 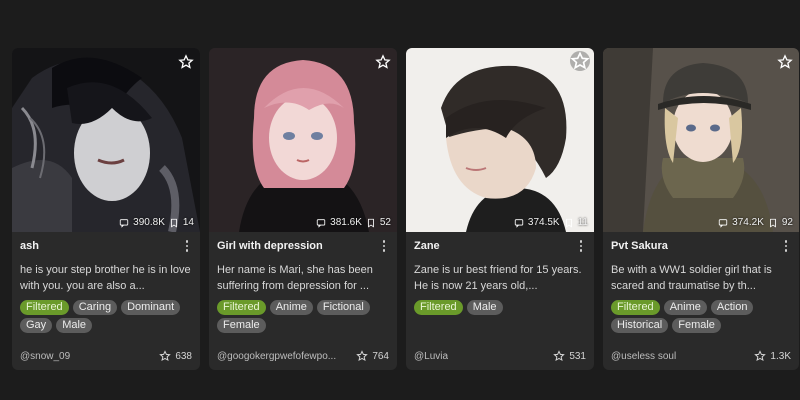 What do you see at coordinates (343, 307) in the screenshot?
I see `tag: Fictional` at bounding box center [343, 307].